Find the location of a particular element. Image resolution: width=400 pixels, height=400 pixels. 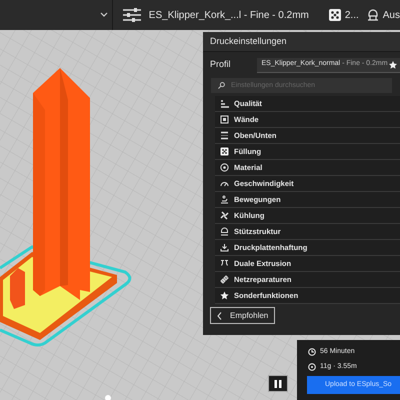

square-icon is located at coordinates (224, 119).